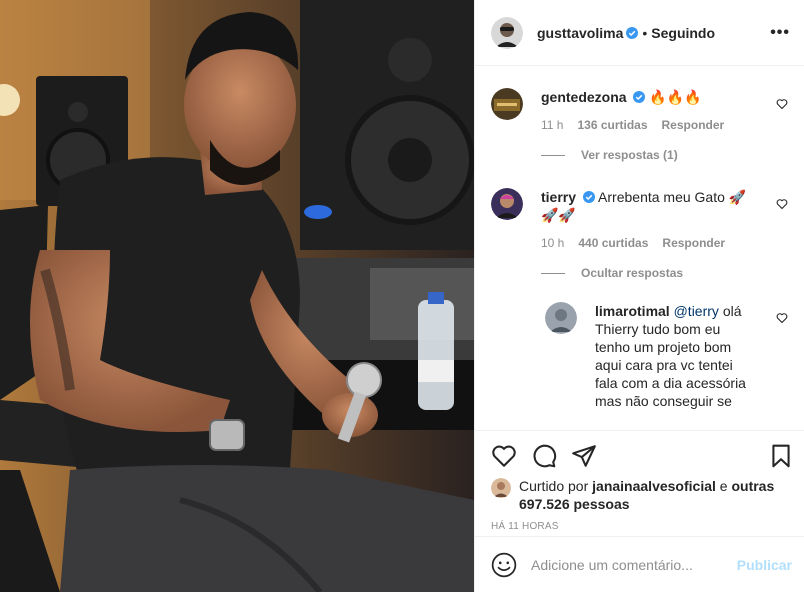 This screenshot has width=804, height=592. Describe the element at coordinates (675, 97) in the screenshot. I see `comment-text: 🔥🔥🔥` at that location.